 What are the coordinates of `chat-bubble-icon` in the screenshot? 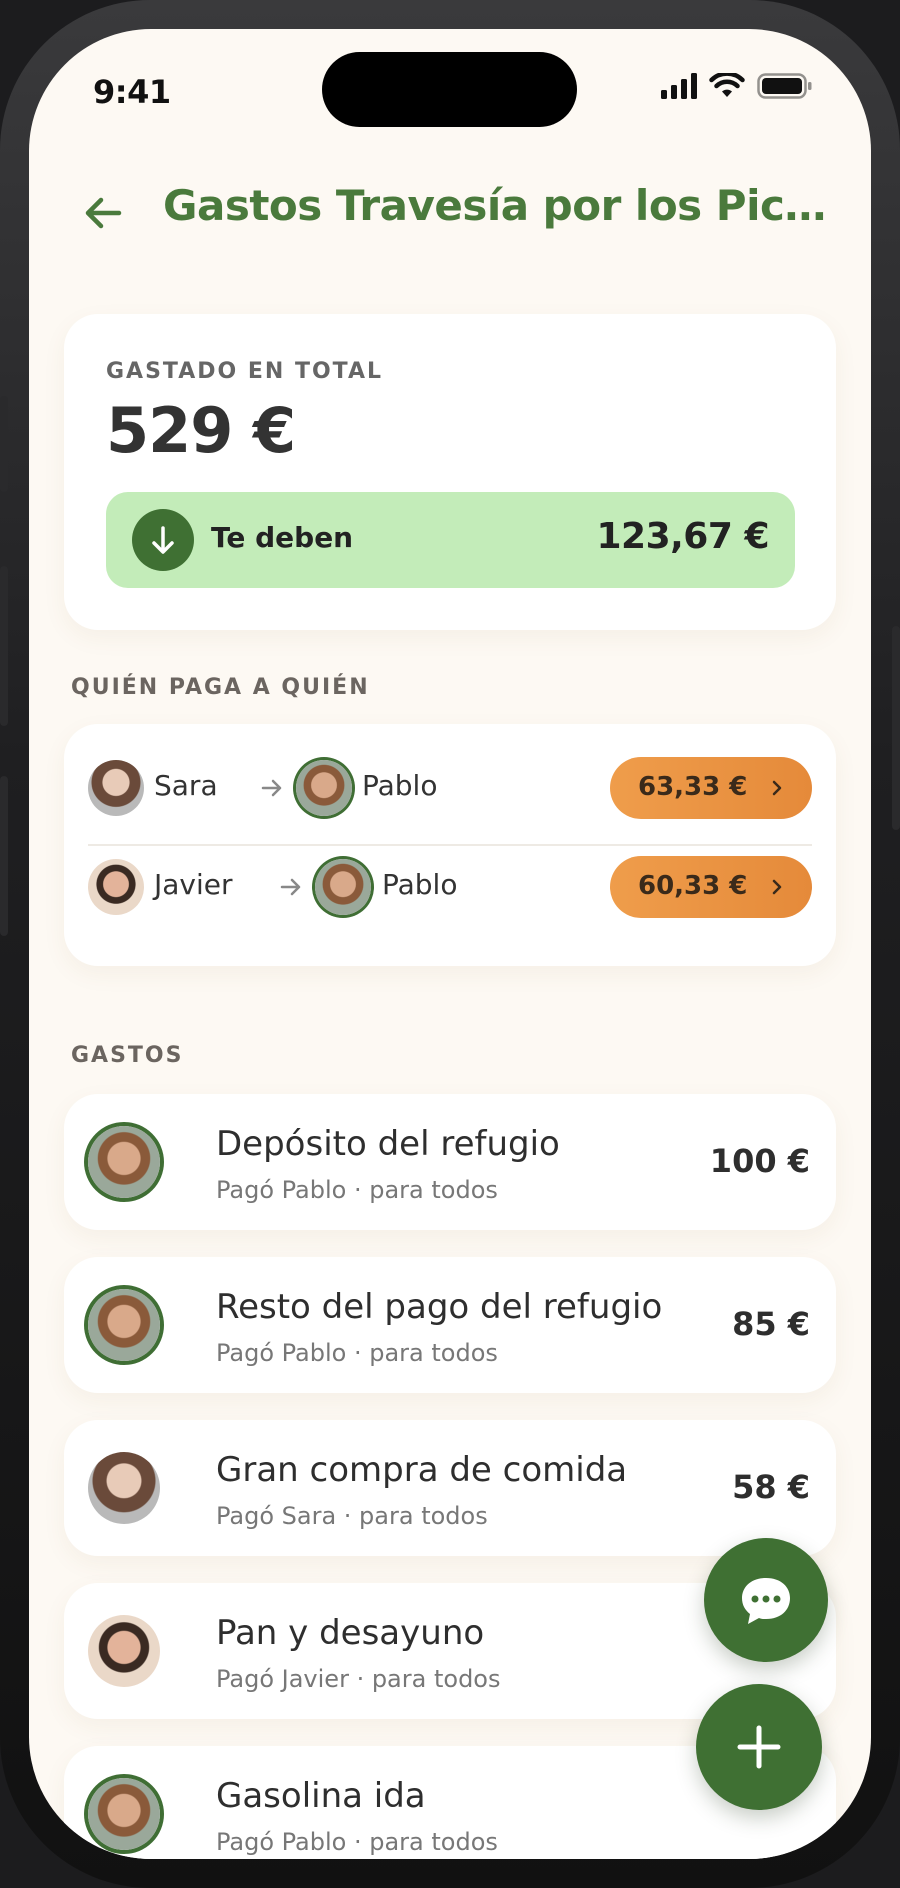 It's located at (766, 1601).